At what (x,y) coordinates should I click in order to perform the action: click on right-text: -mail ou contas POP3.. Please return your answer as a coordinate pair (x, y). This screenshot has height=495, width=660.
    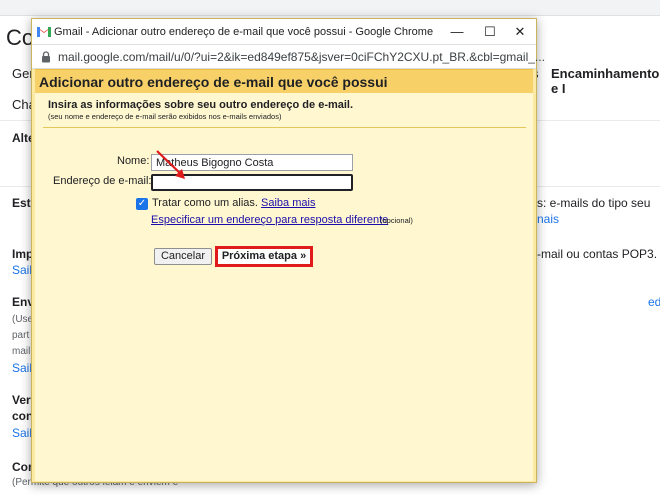
    Looking at the image, I should click on (597, 254).